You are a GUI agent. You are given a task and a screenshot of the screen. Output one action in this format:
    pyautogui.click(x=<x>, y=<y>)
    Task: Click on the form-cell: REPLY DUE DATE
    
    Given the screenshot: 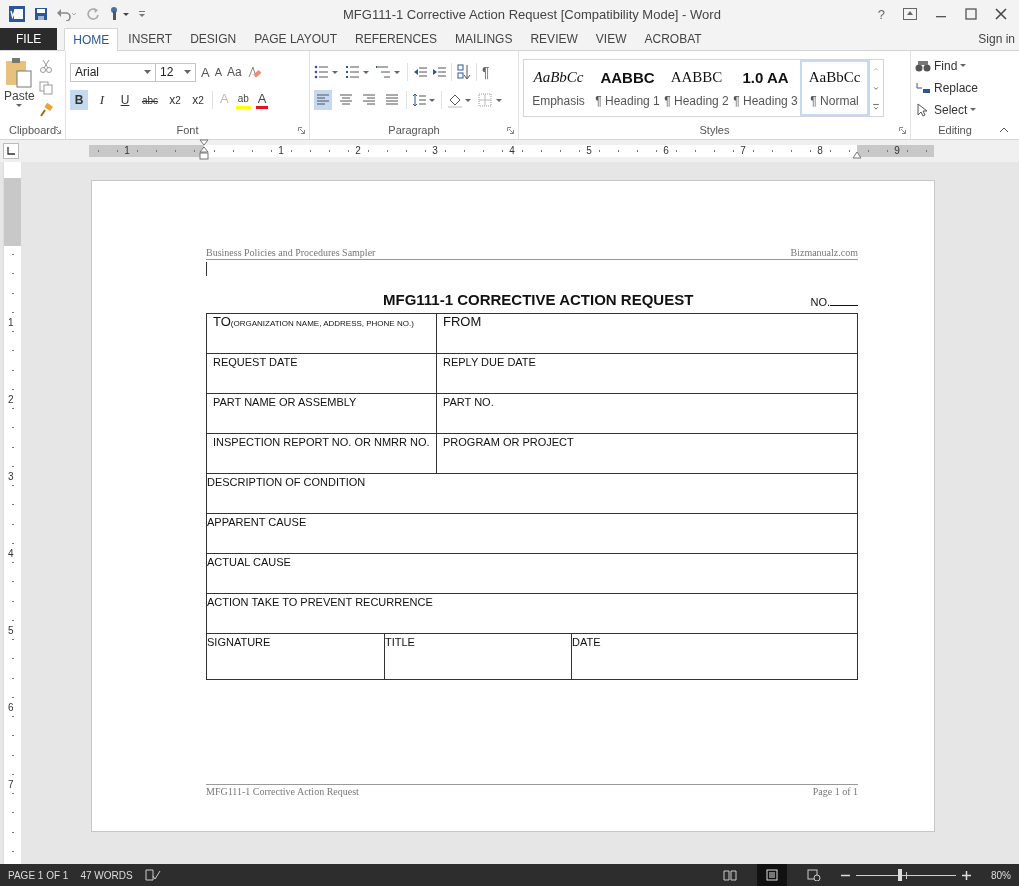 What is the action you would take?
    pyautogui.click(x=647, y=373)
    